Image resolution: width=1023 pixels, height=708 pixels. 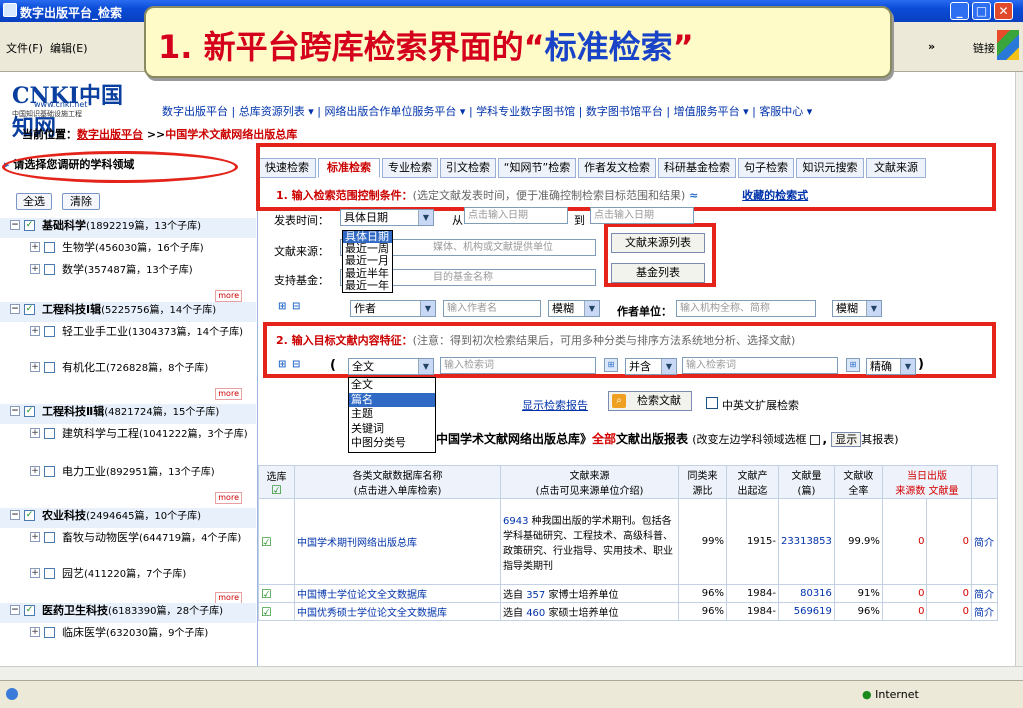 I want to click on match-select: 精确 ▼, so click(x=891, y=366).